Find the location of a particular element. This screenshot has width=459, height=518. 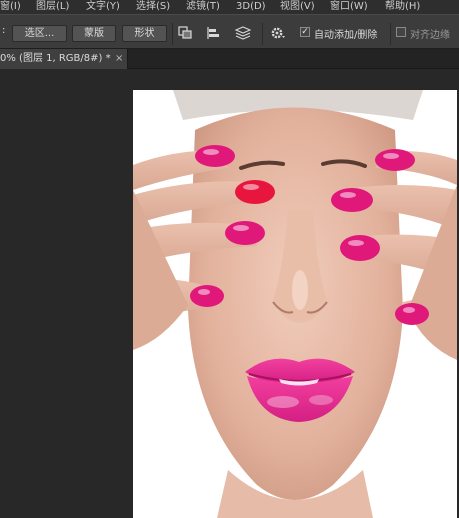

align-edges-checkbox is located at coordinates (401, 32).